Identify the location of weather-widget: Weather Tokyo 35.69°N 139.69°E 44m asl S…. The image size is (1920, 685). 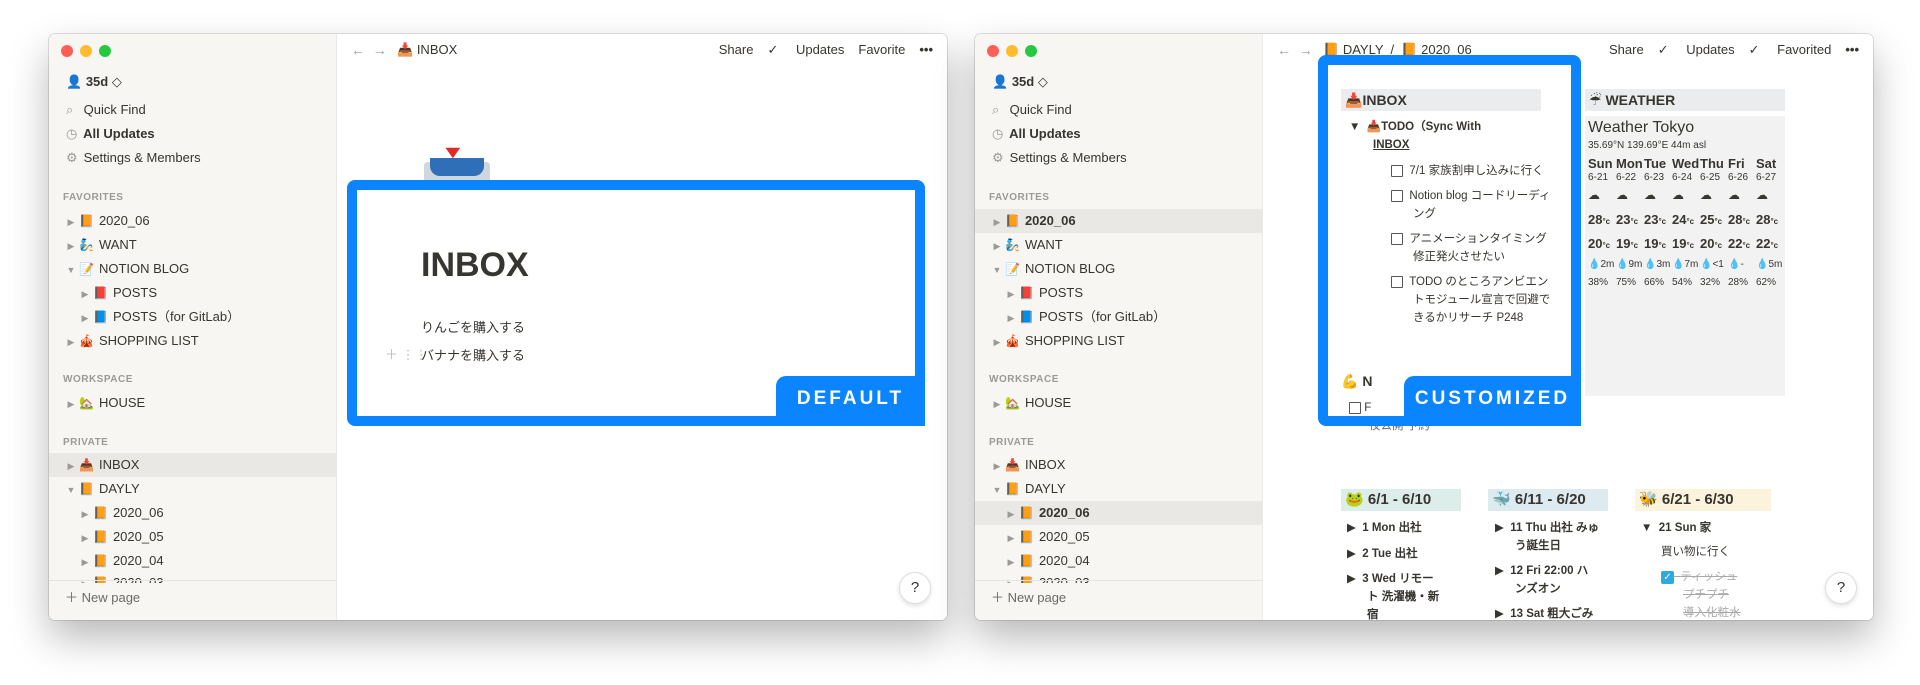
(1685, 256).